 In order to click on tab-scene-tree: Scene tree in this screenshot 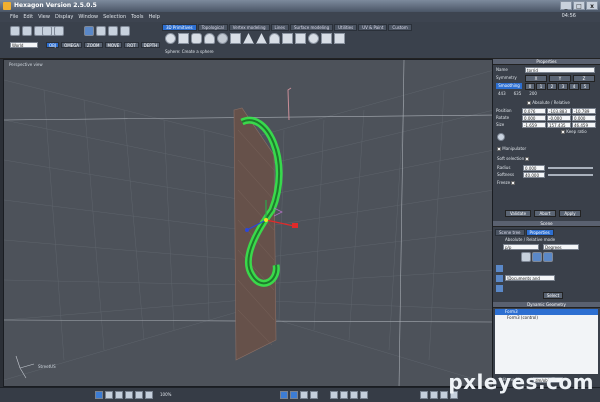, I will do `click(510, 232)`.